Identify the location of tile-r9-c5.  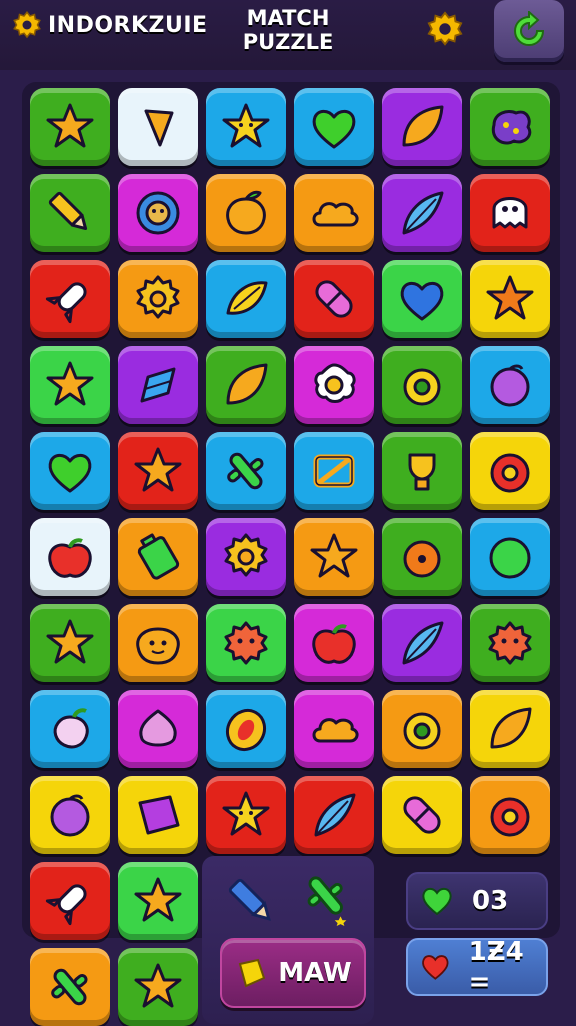
(422, 815).